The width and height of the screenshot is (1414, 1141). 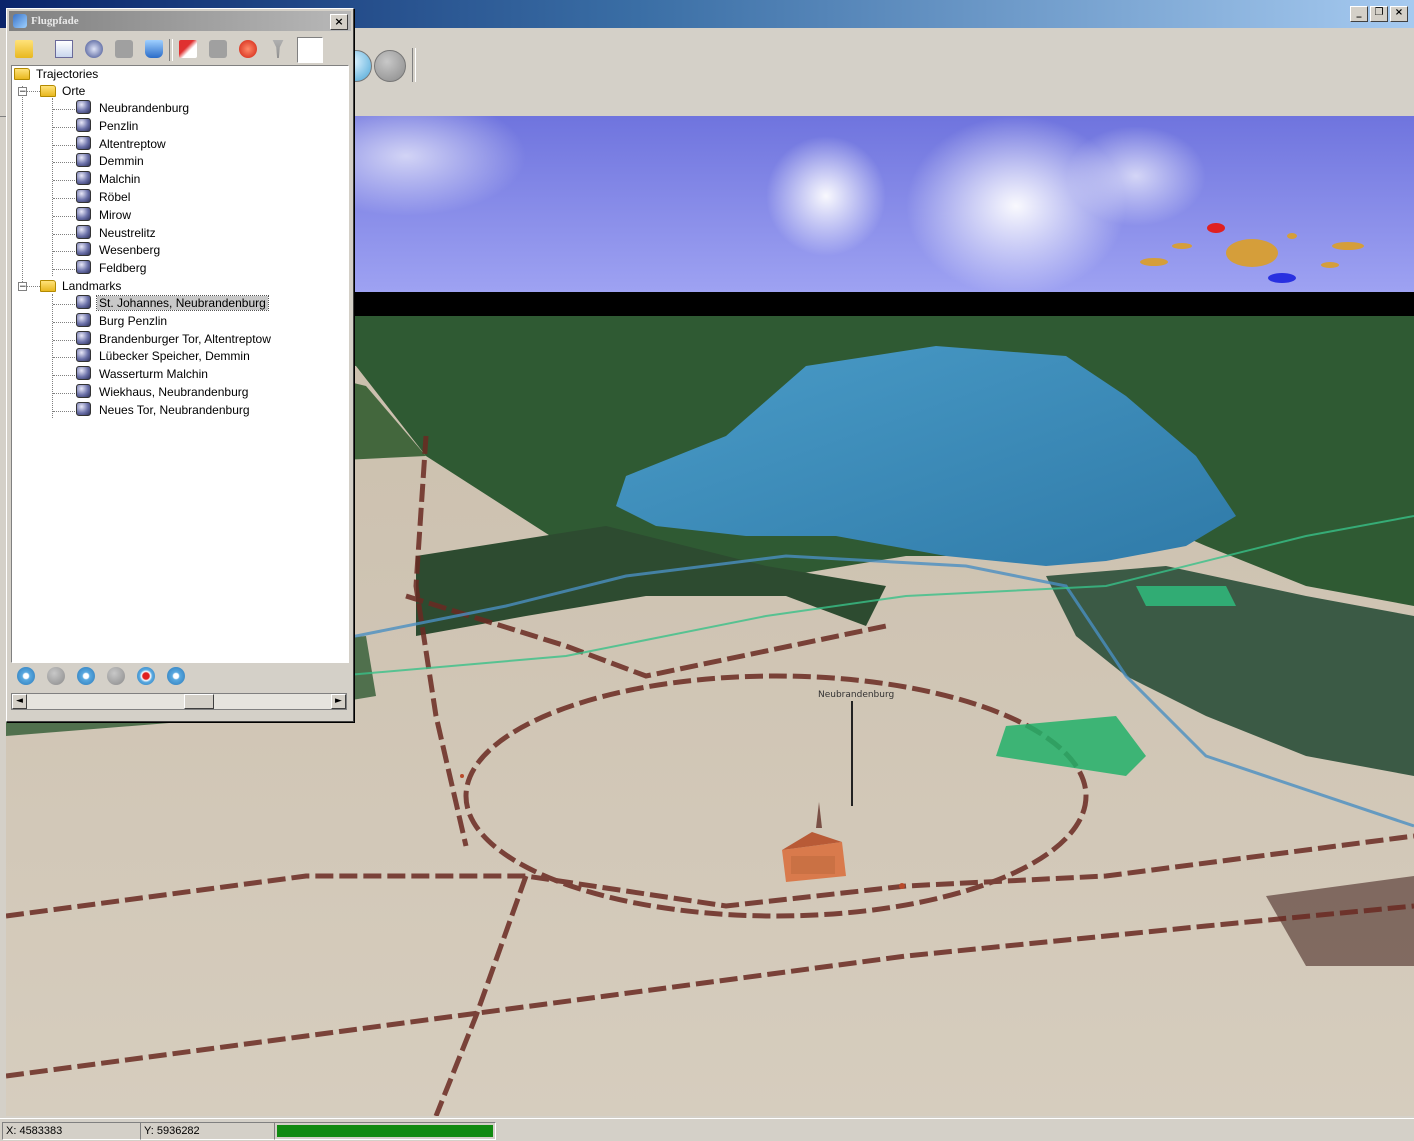 I want to click on tree-item: Neustrelitz, so click(x=117, y=233).